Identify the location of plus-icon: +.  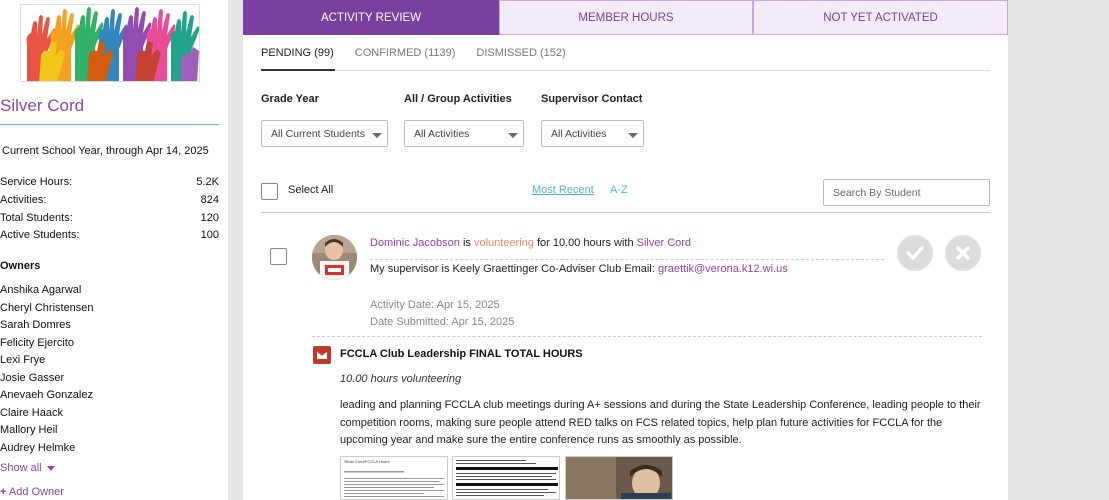
(3, 492).